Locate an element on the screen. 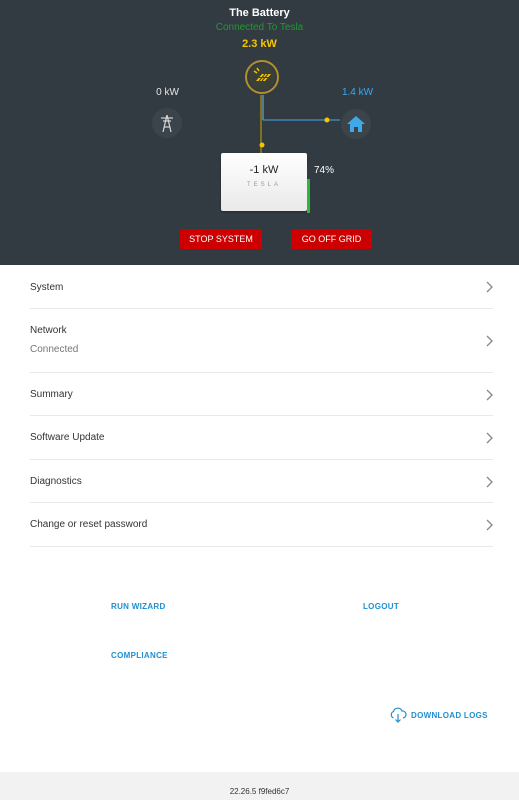  download-logs-button: DOWNLOAD LOGS is located at coordinates (444, 715).